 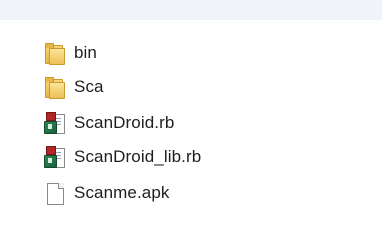 I want to click on list-item-scandroid-lib-rb: ScanDroid_lib.rb, so click(x=194, y=157).